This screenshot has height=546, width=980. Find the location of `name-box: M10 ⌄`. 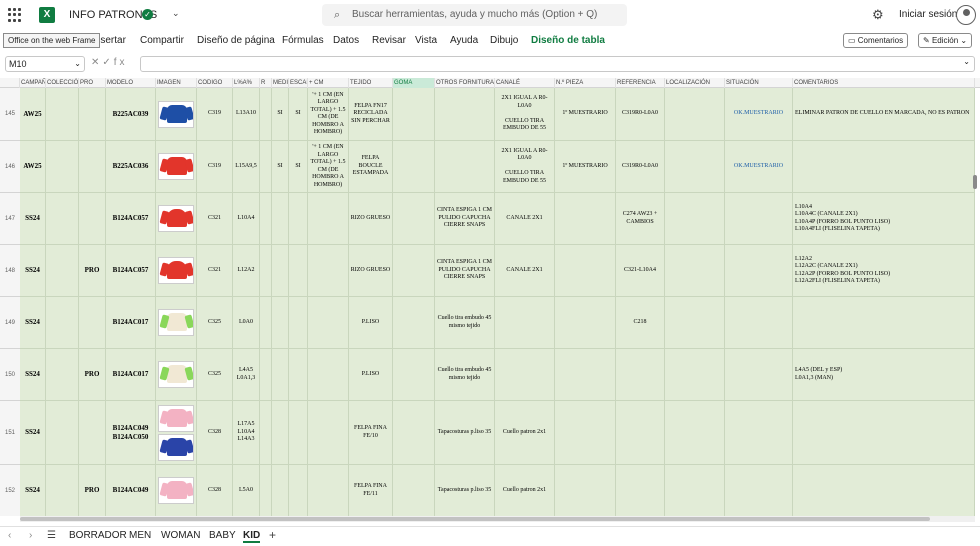

name-box: M10 ⌄ is located at coordinates (45, 64).